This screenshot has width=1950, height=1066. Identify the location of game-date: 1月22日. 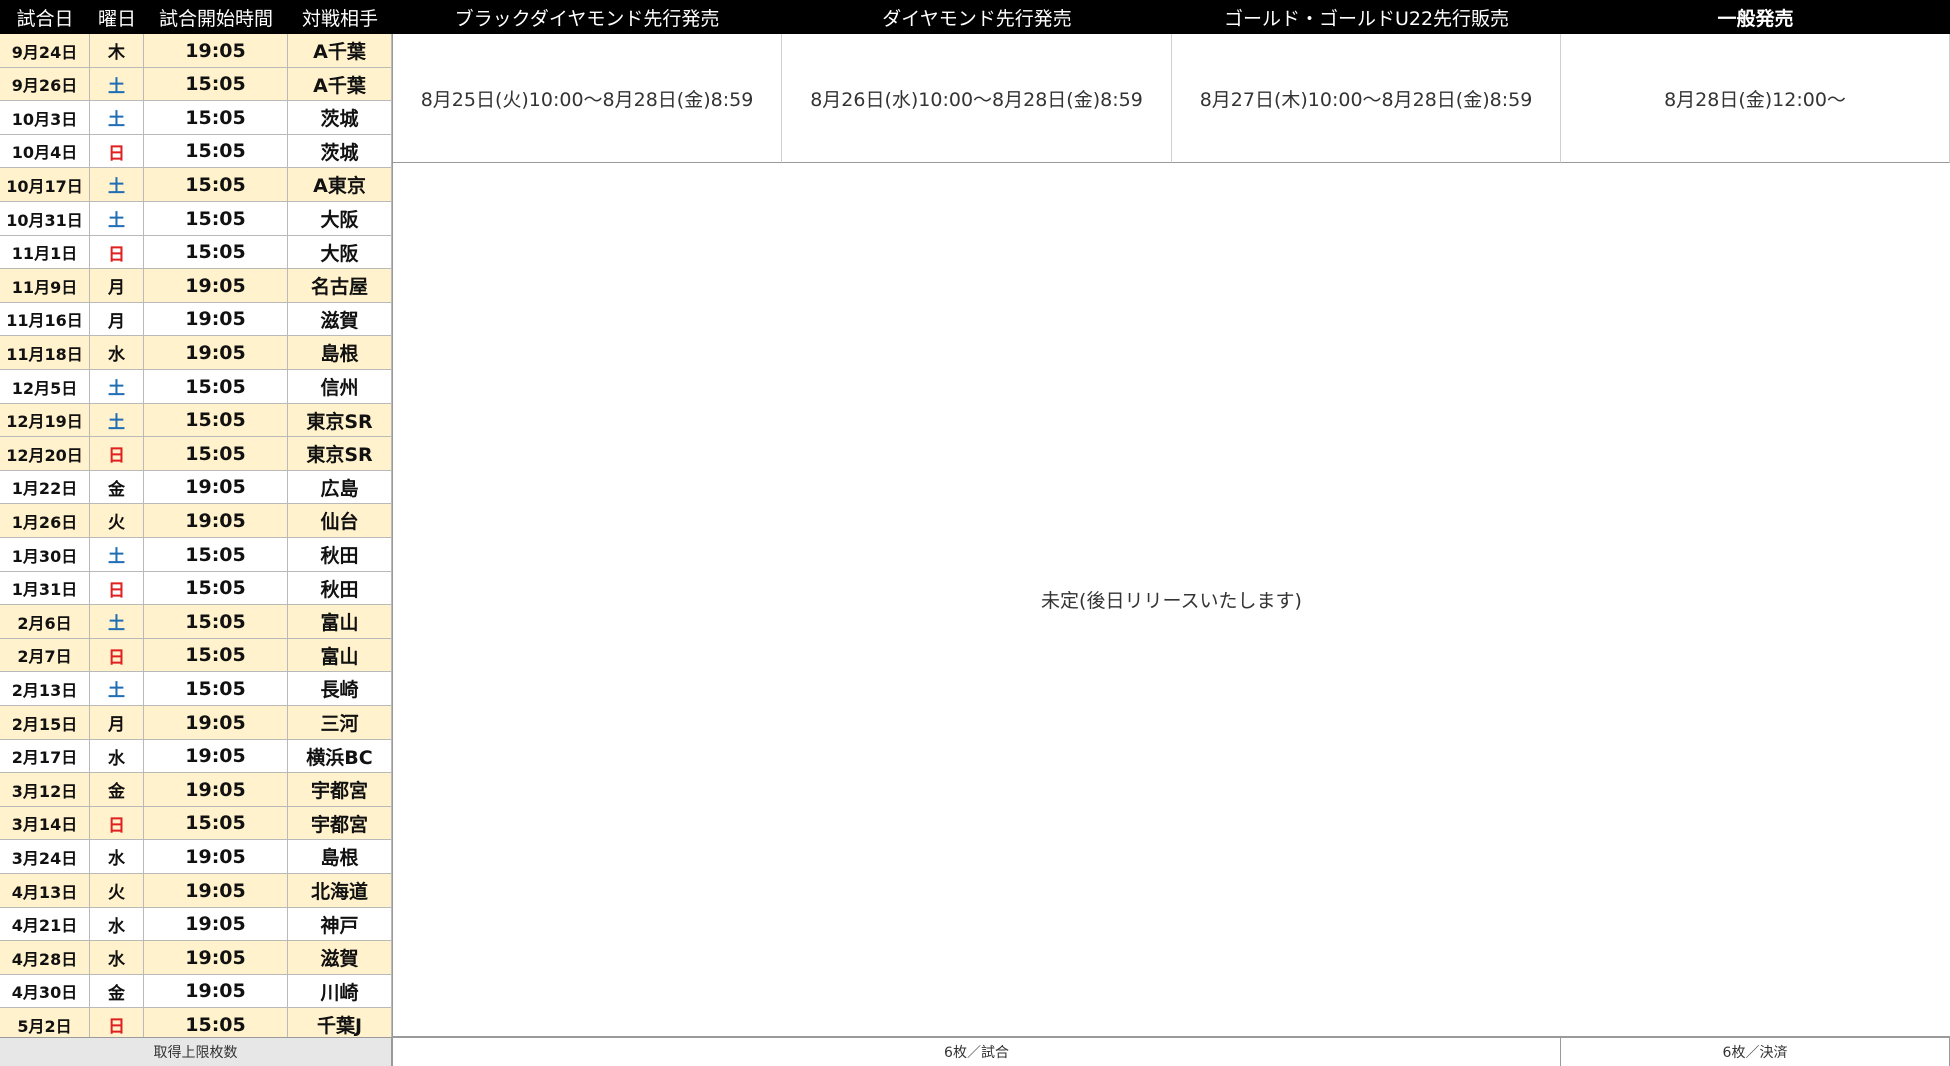
(45, 487).